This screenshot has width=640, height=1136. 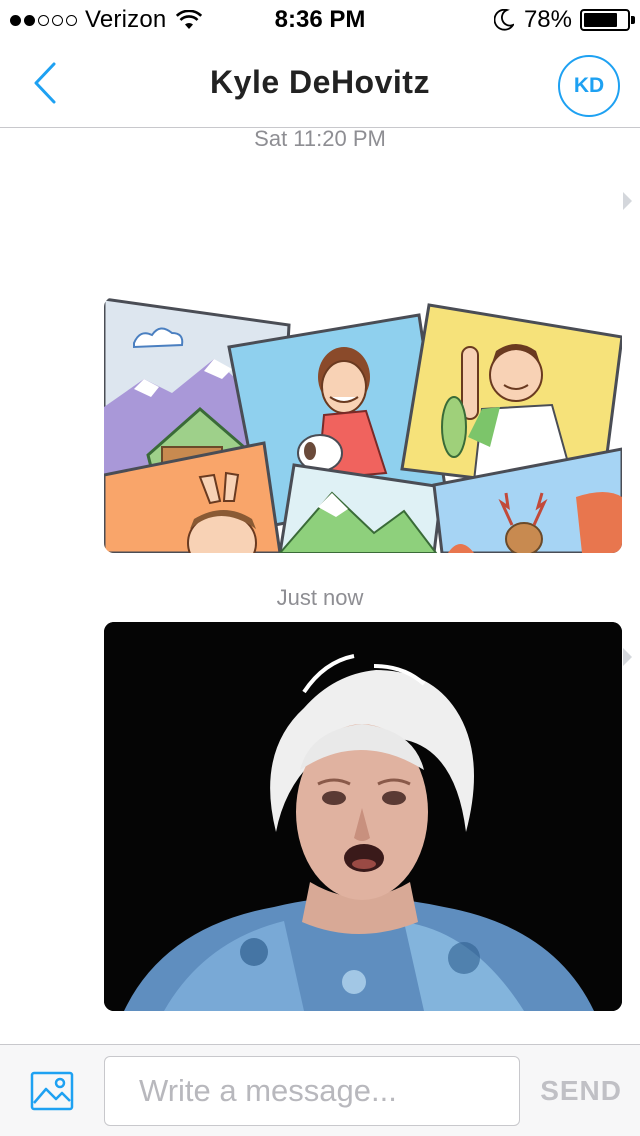 I want to click on image-picker-icon, so click(x=52, y=1091).